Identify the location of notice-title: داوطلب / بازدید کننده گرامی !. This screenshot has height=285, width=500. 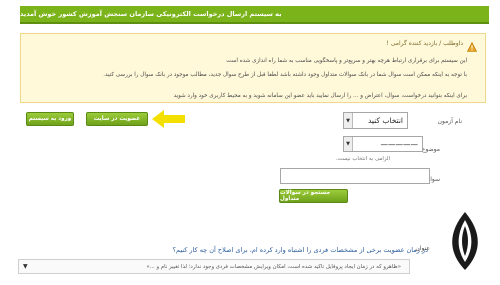
(424, 43).